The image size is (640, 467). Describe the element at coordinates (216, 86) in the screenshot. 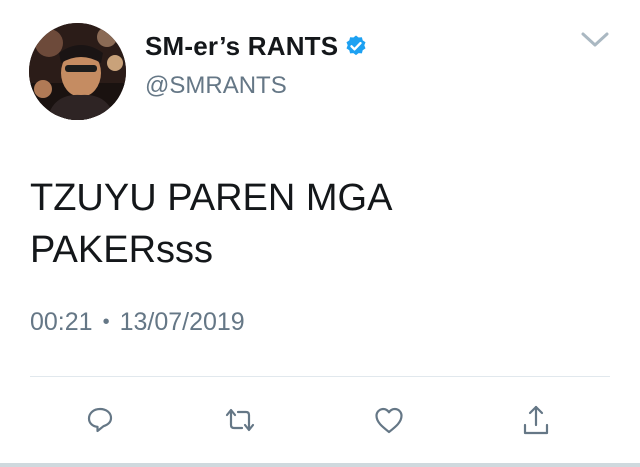

I see `author-handle: @SMRANTS` at that location.